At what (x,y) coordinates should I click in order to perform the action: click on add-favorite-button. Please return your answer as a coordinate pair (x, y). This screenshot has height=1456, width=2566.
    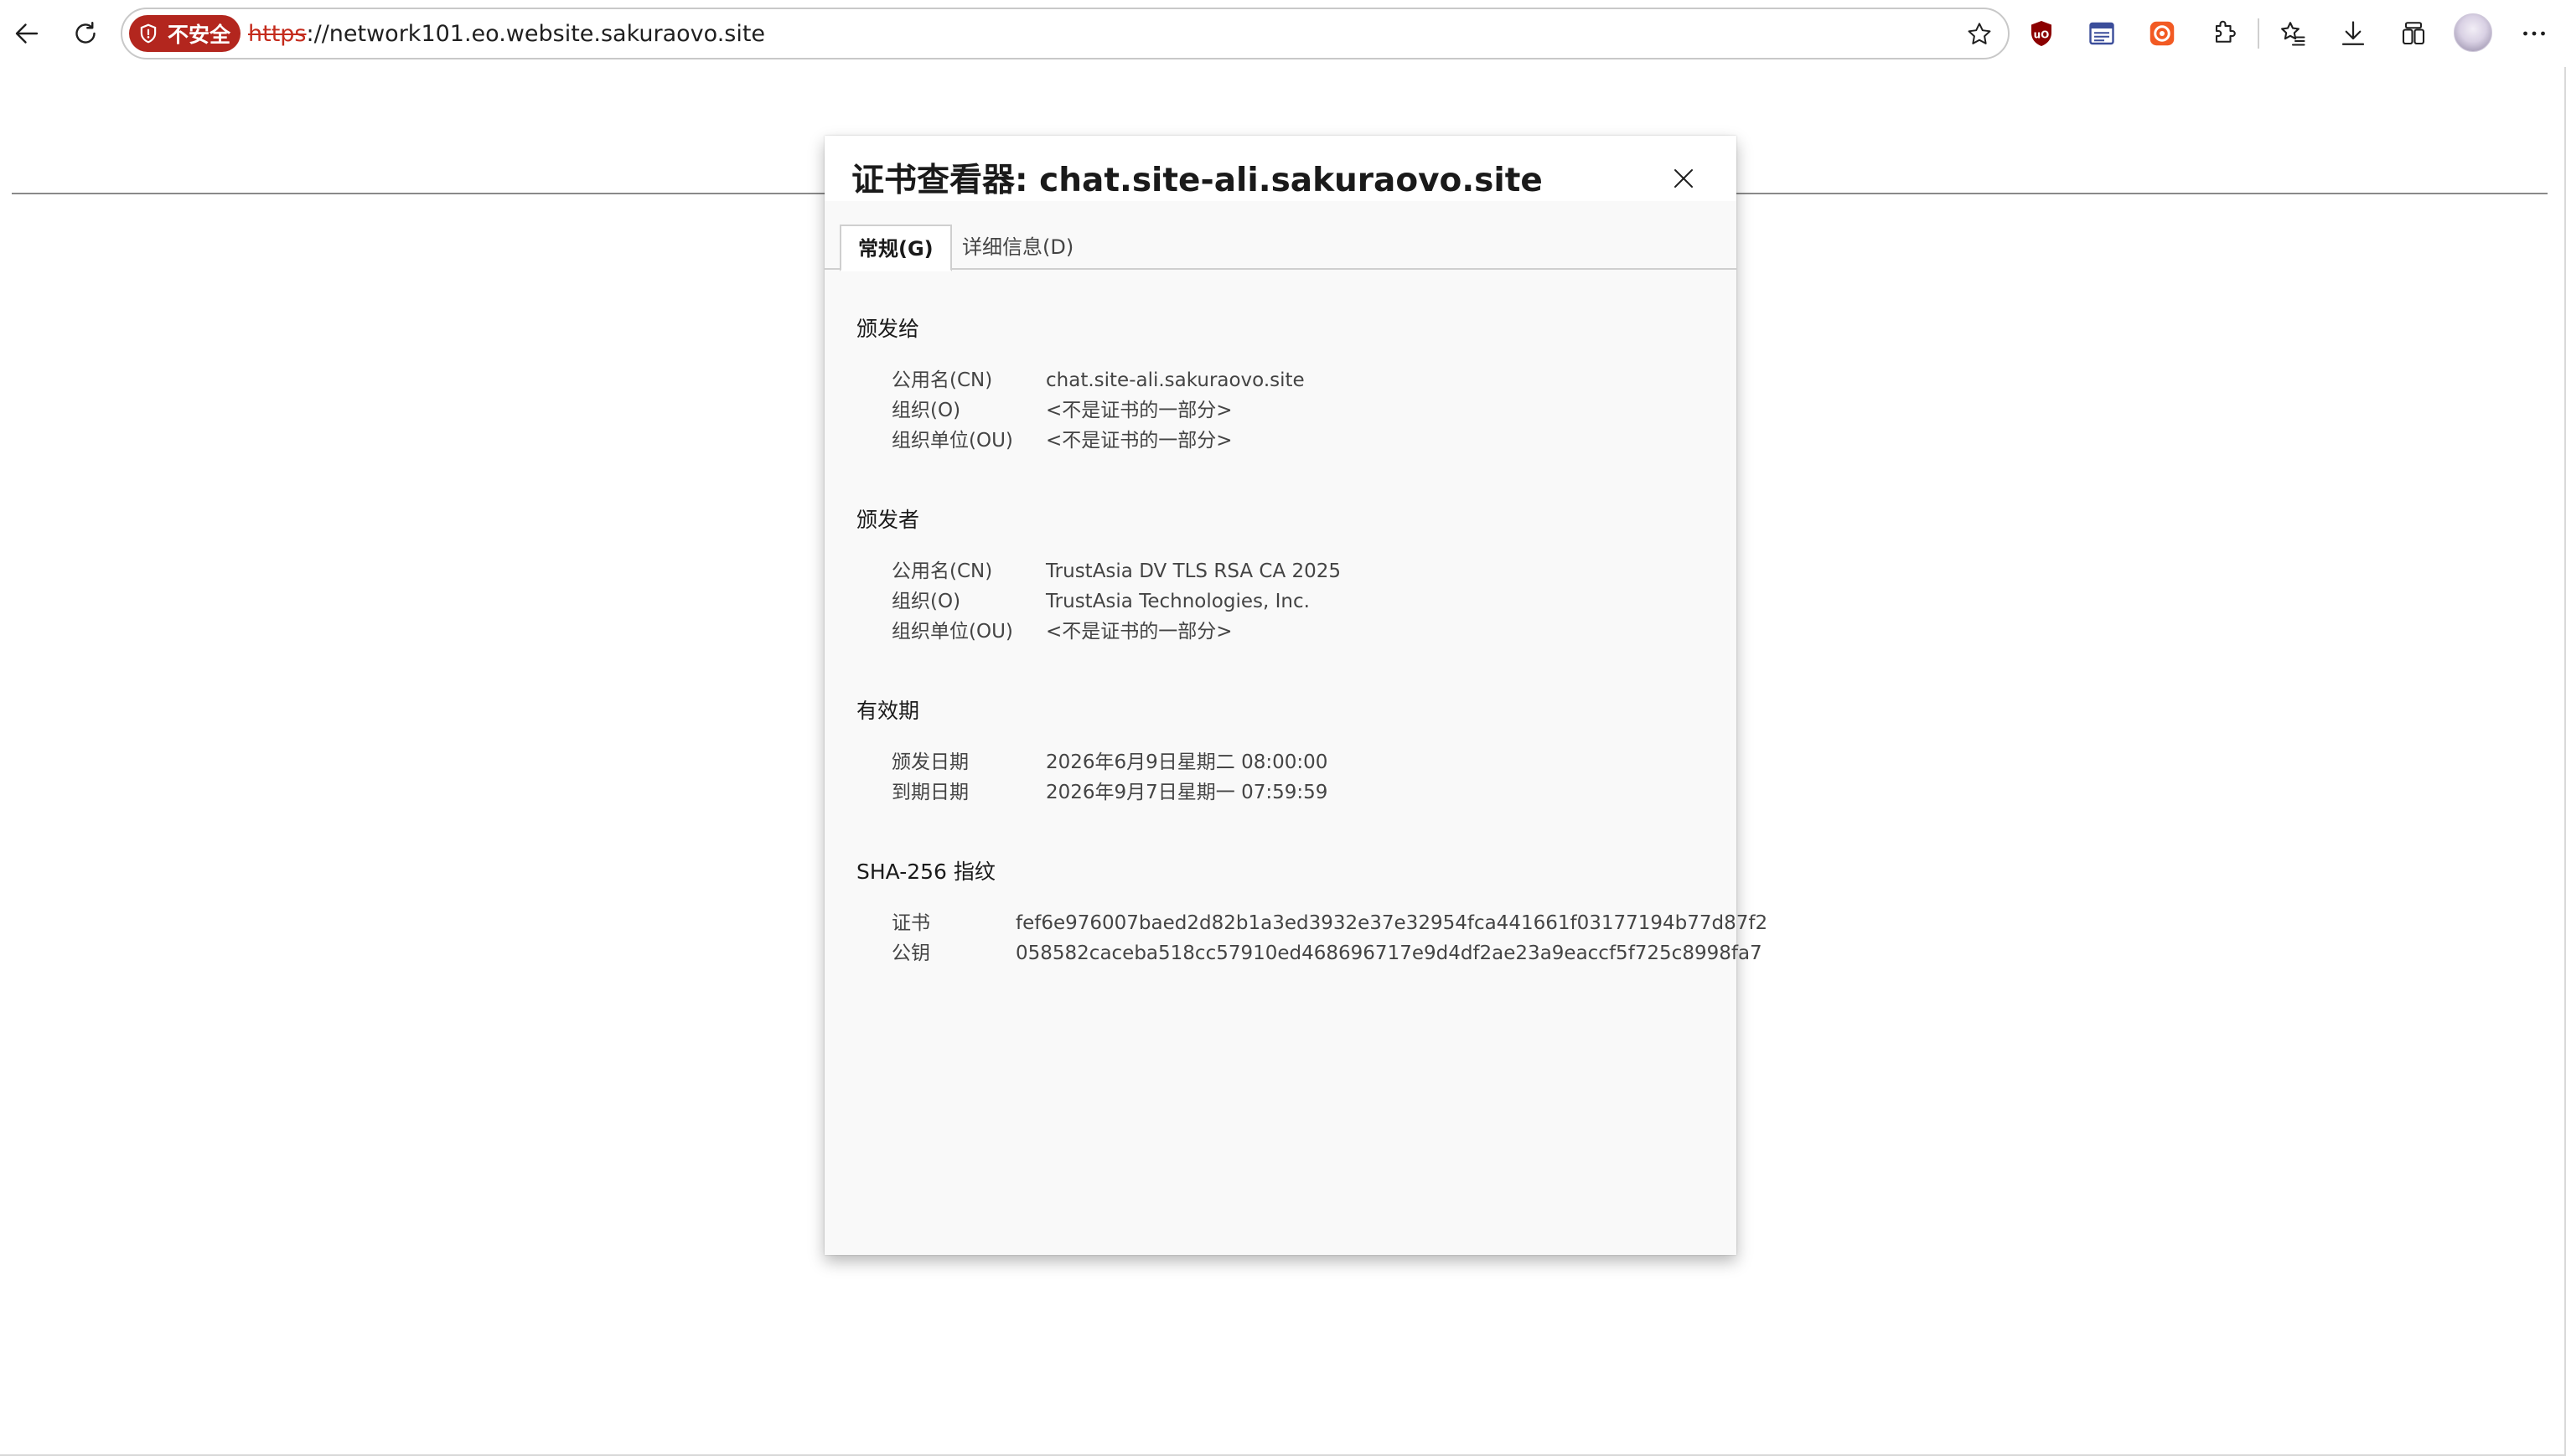
    Looking at the image, I should click on (1980, 34).